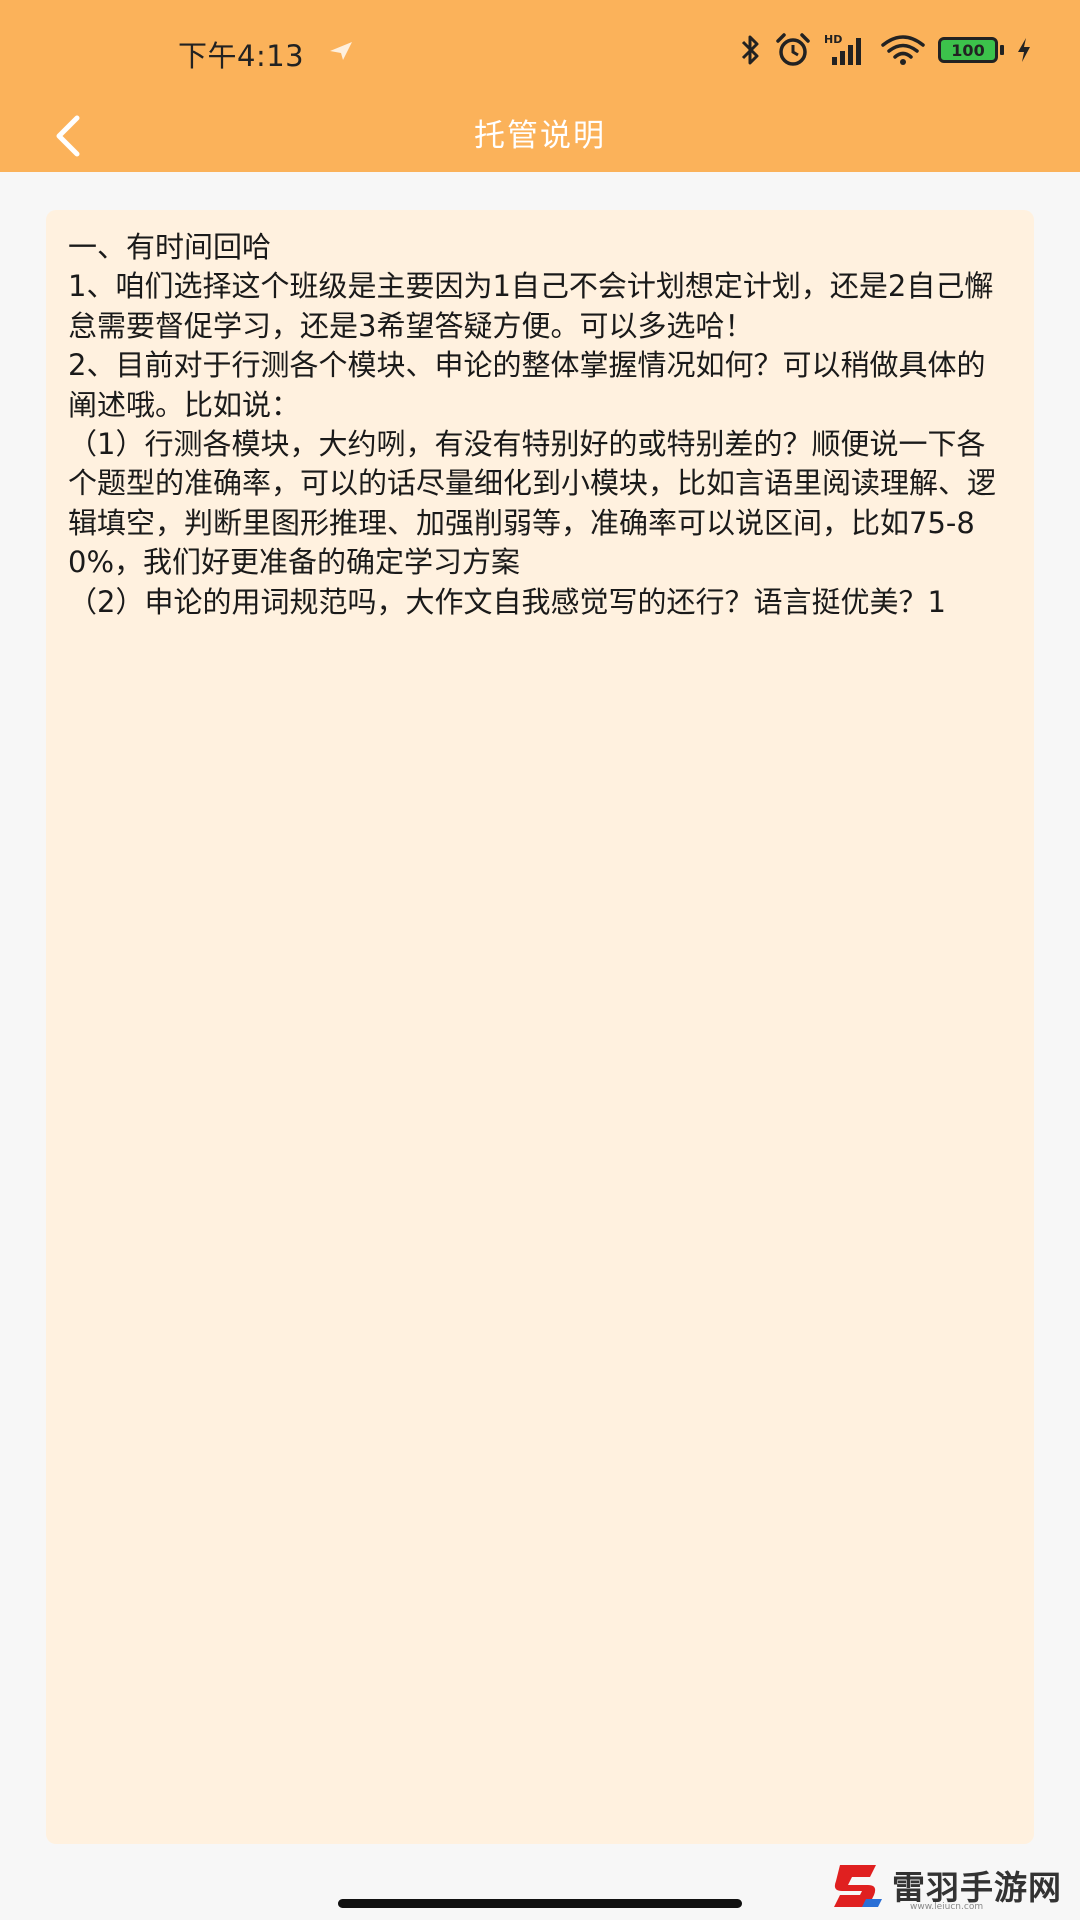 Image resolution: width=1080 pixels, height=1920 pixels. I want to click on status-icons: HD 100, so click(885, 50).